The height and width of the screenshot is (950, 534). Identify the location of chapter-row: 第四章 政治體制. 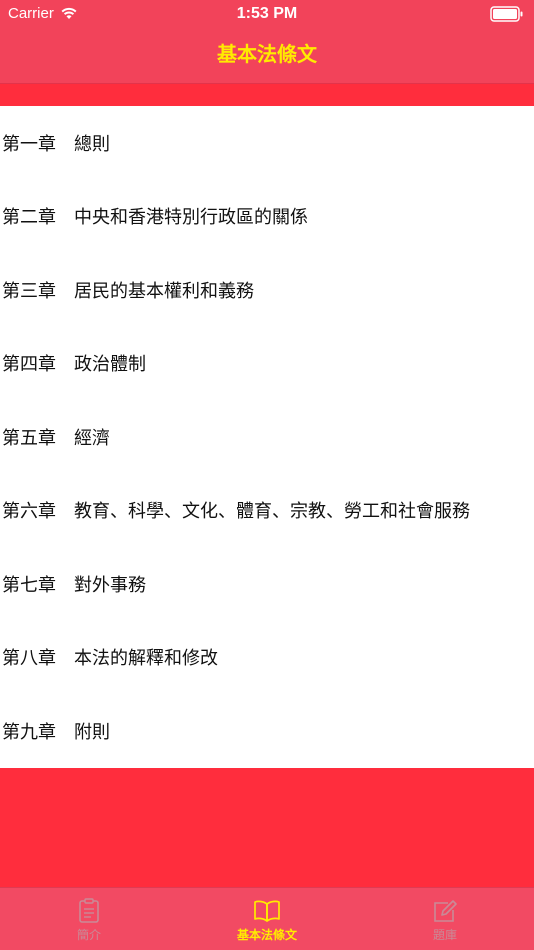
(267, 364).